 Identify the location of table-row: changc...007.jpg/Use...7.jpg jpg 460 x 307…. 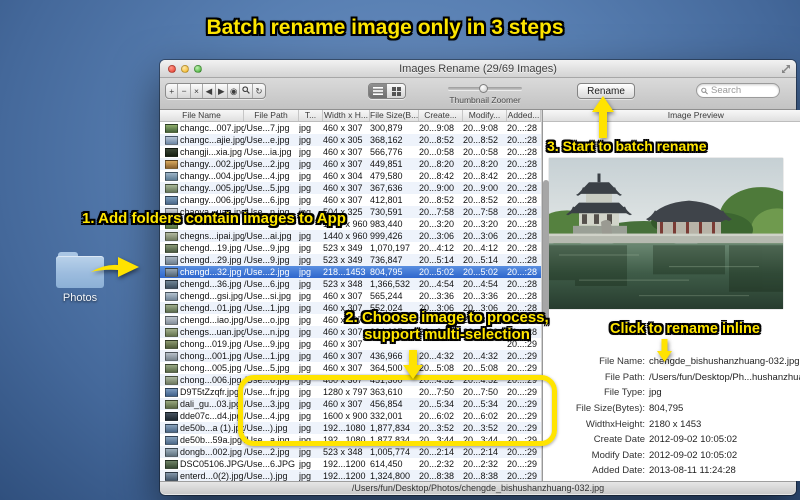
(350, 128).